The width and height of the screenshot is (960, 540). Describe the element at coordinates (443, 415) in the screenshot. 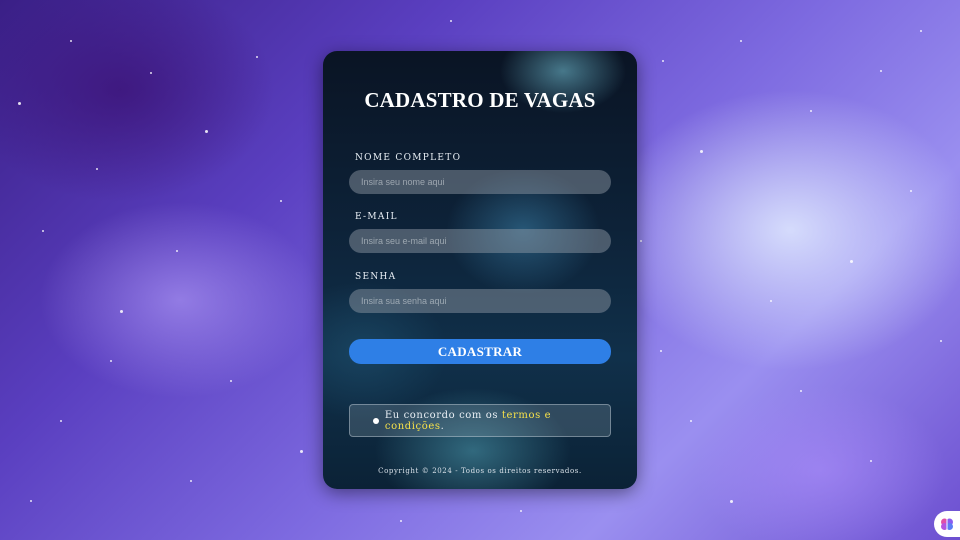

I see `terms-prefix: Eu concordo com os` at that location.